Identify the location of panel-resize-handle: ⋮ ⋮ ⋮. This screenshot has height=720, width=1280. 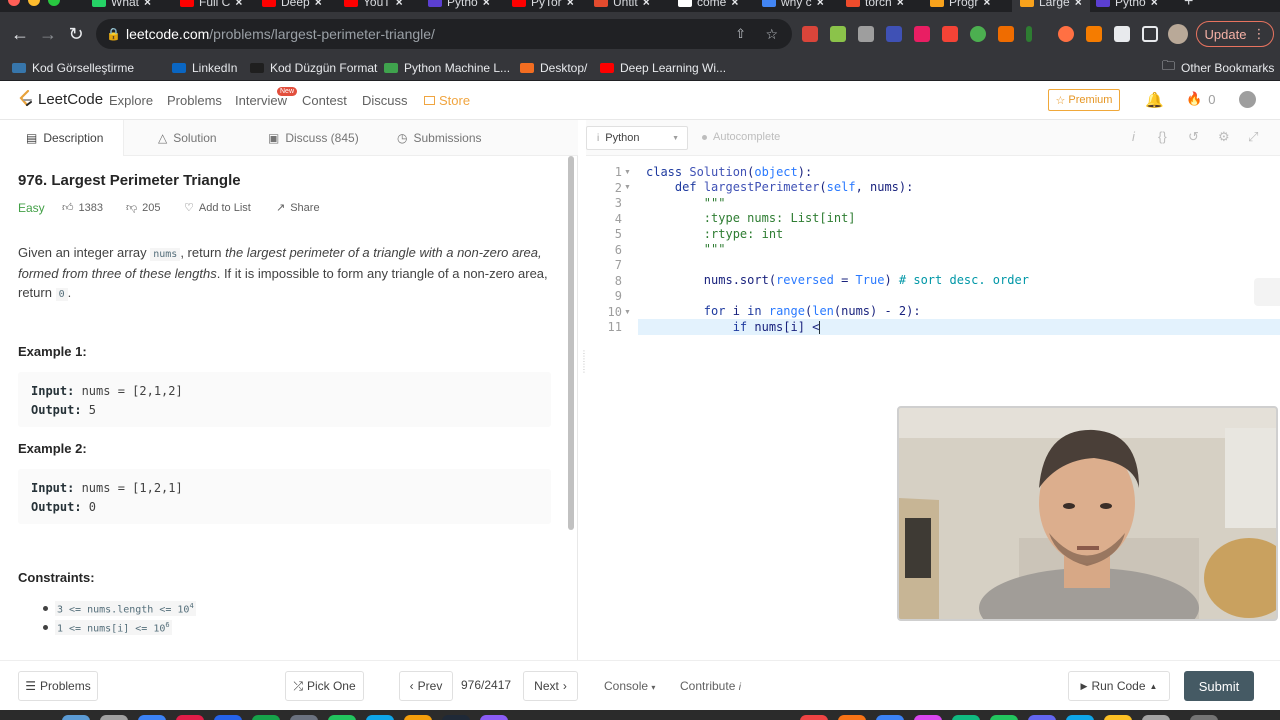
(584, 370).